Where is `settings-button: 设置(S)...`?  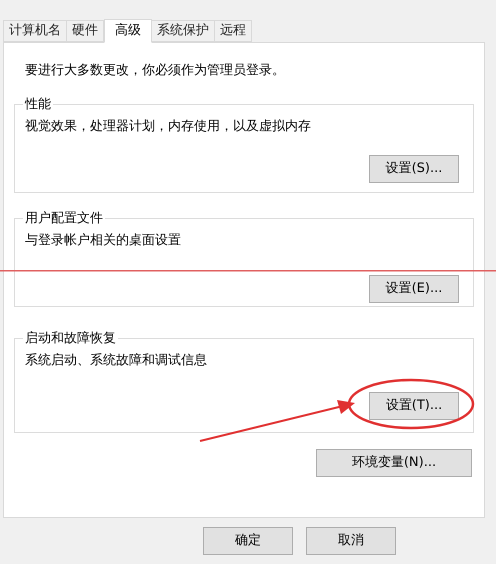
settings-button: 设置(S)... is located at coordinates (414, 169).